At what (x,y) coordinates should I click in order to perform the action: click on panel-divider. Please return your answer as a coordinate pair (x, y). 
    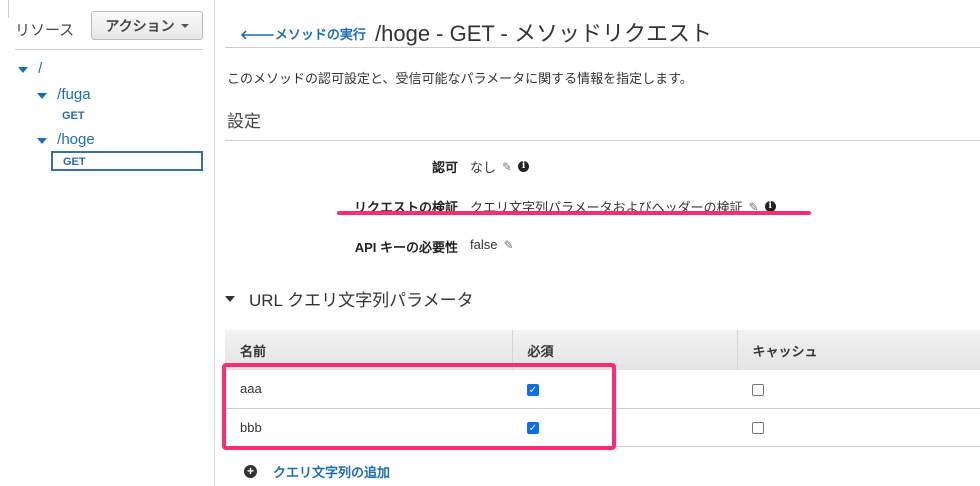
    Looking at the image, I should click on (214, 243).